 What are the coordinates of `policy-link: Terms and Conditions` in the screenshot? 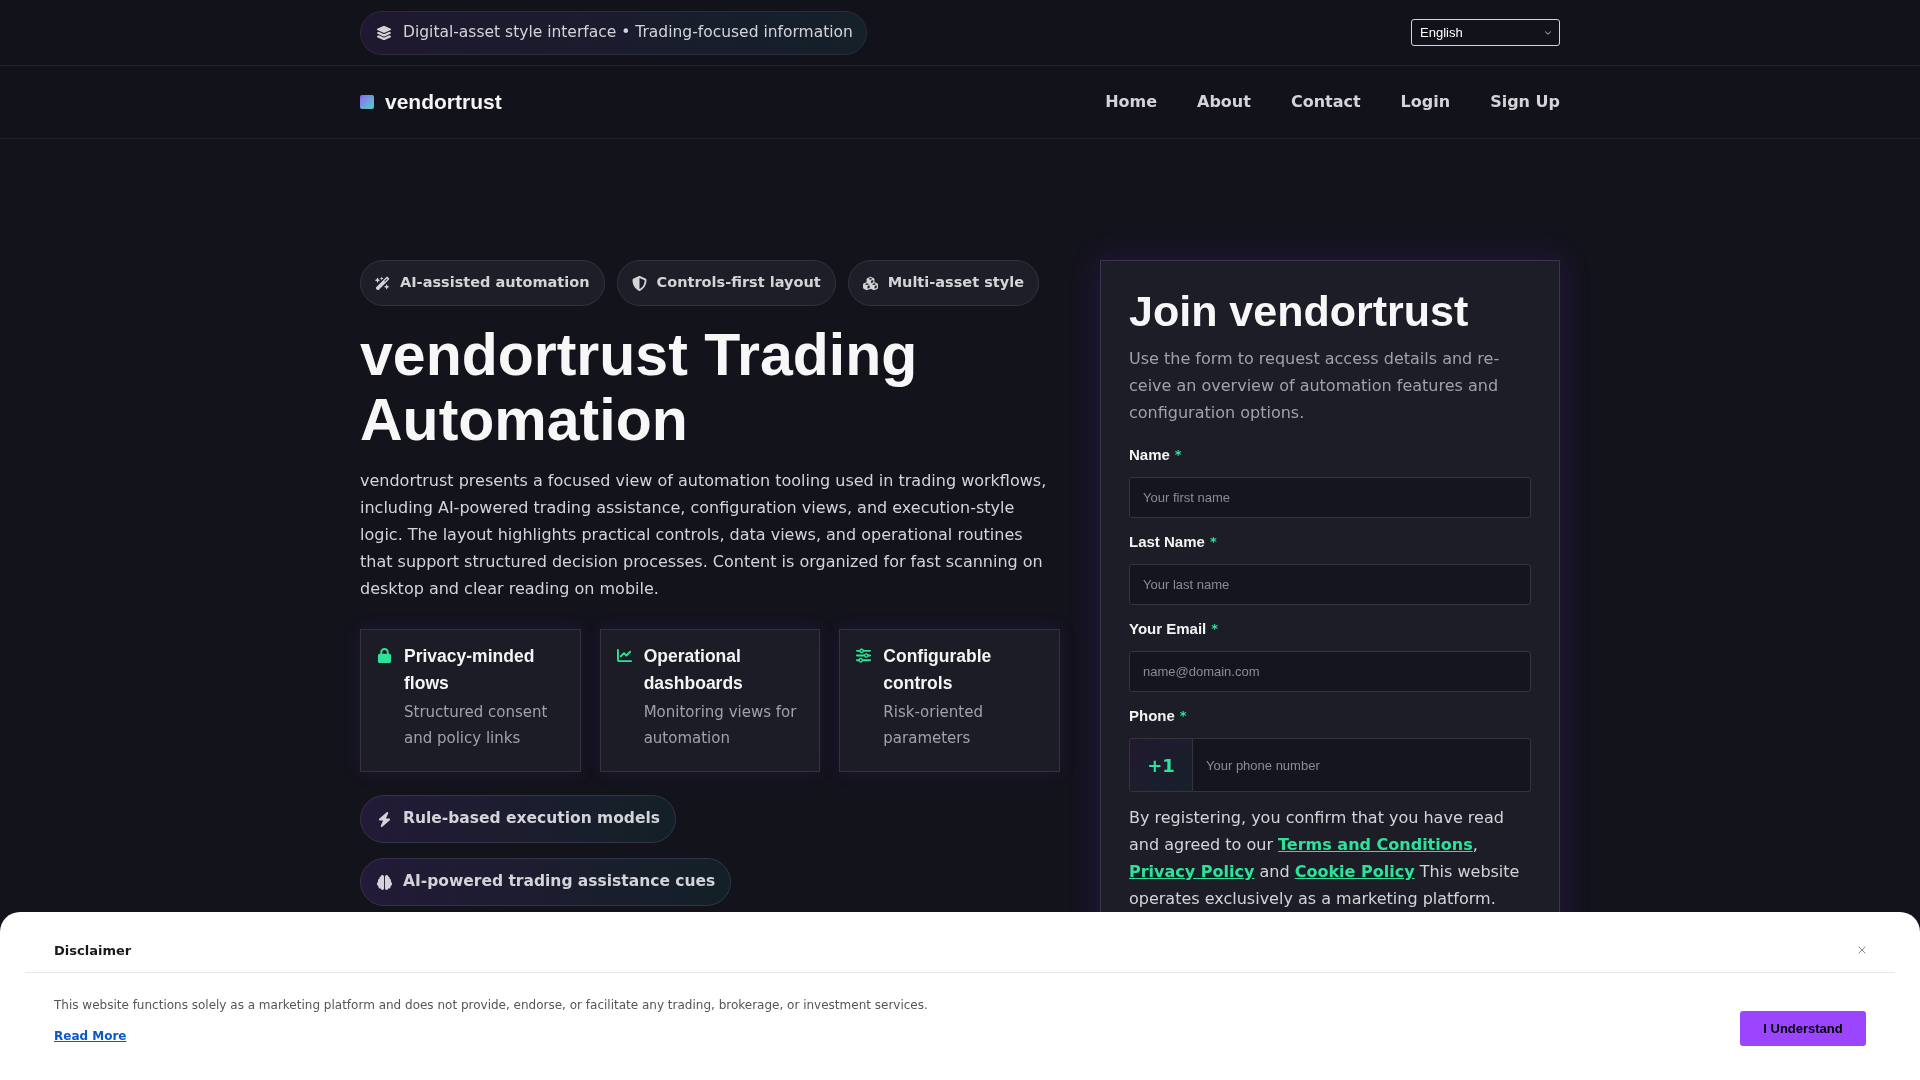 It's located at (1375, 844).